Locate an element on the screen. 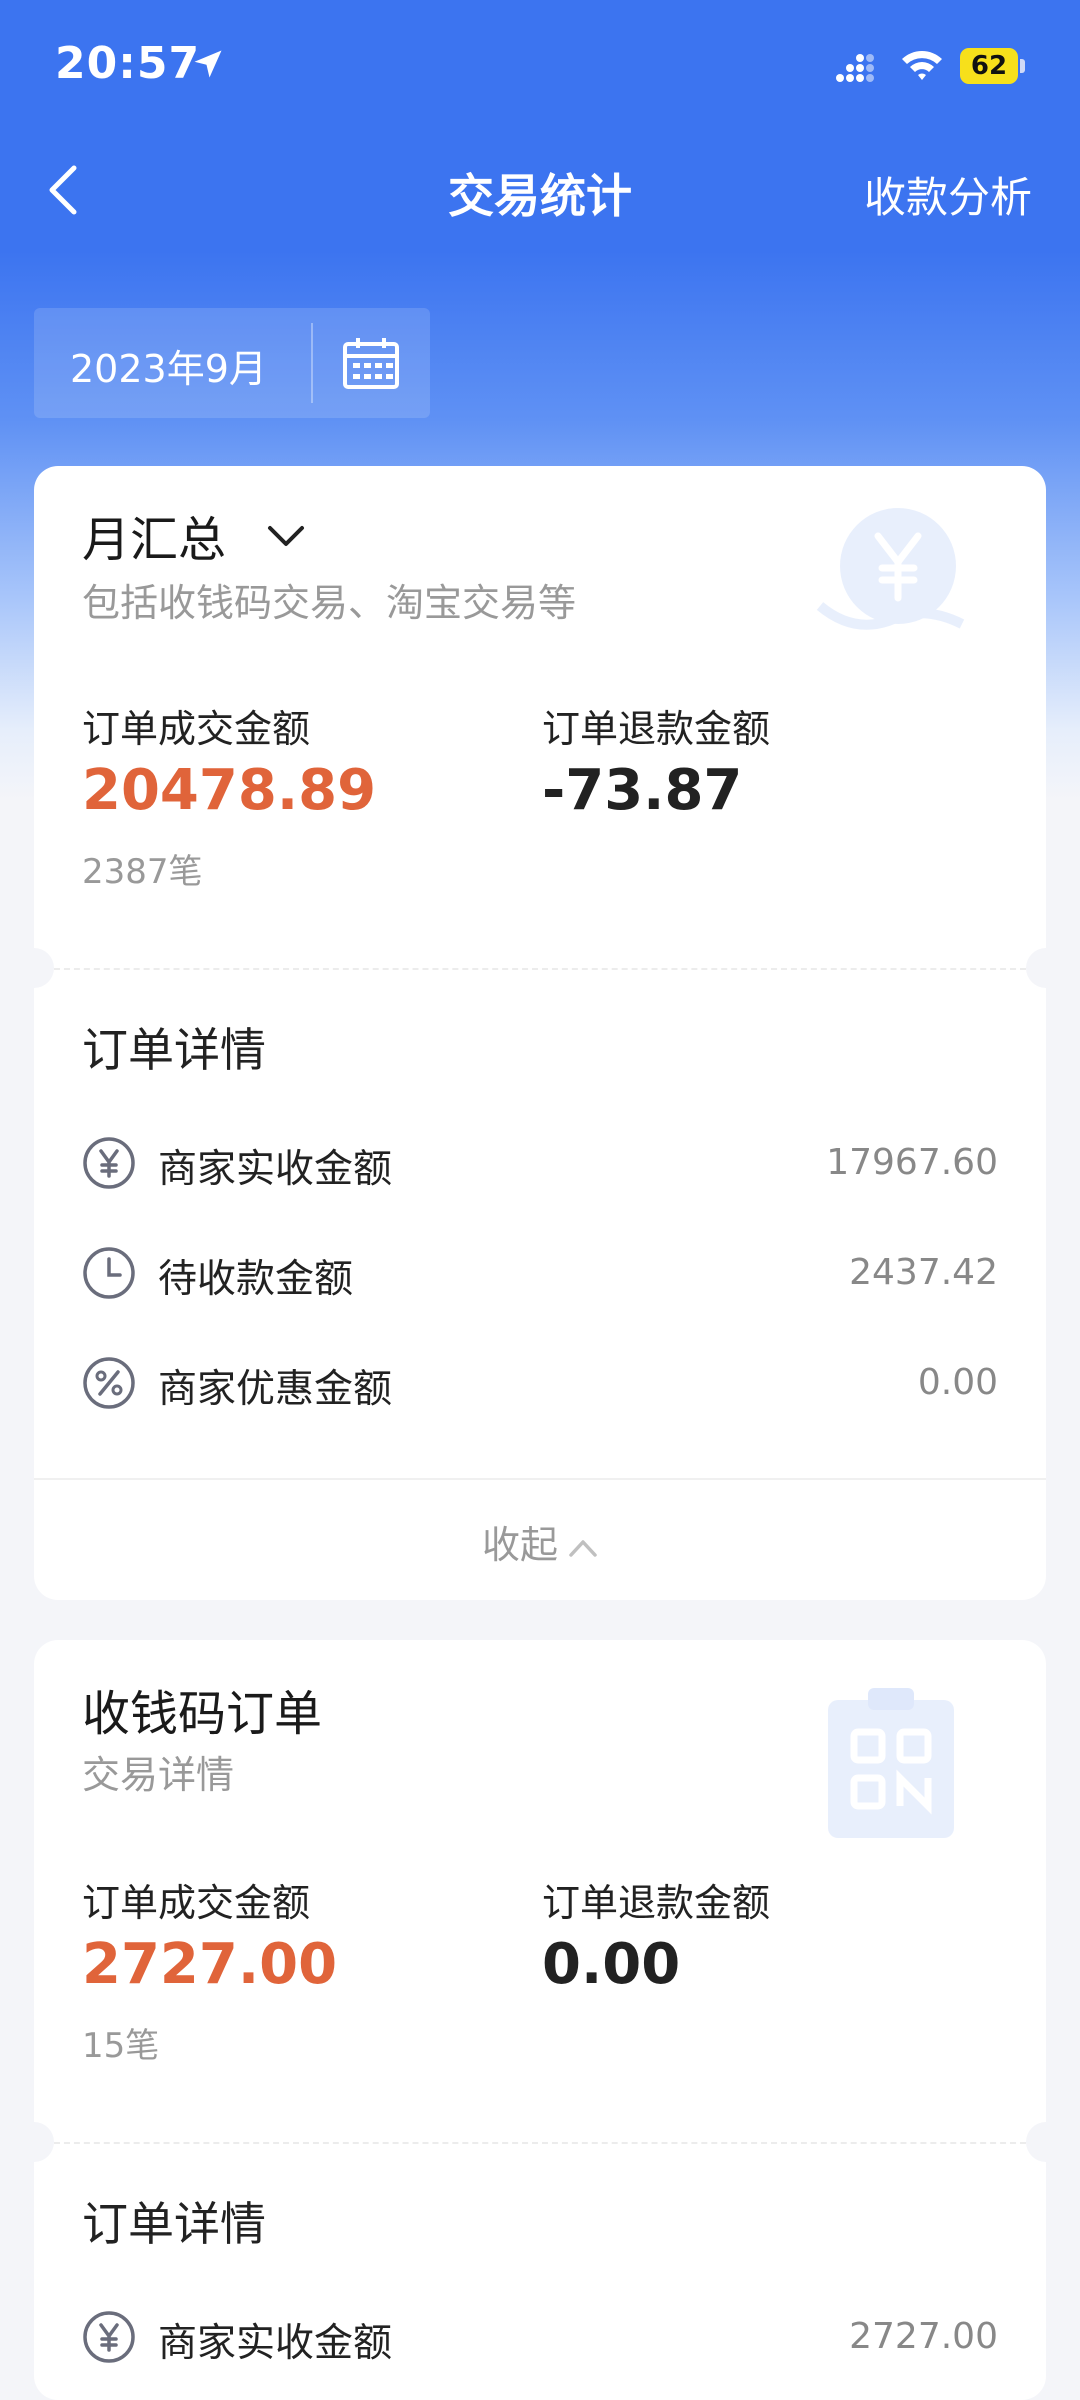 This screenshot has width=1080, height=2400. month-picker: 2023年9月 is located at coordinates (232, 363).